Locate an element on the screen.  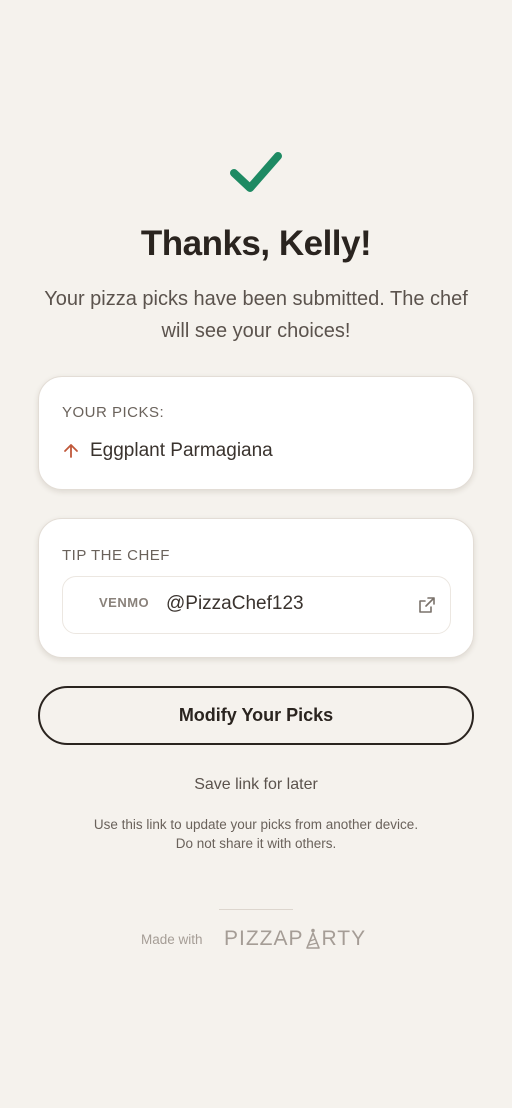
footer-divider is located at coordinates (256, 909).